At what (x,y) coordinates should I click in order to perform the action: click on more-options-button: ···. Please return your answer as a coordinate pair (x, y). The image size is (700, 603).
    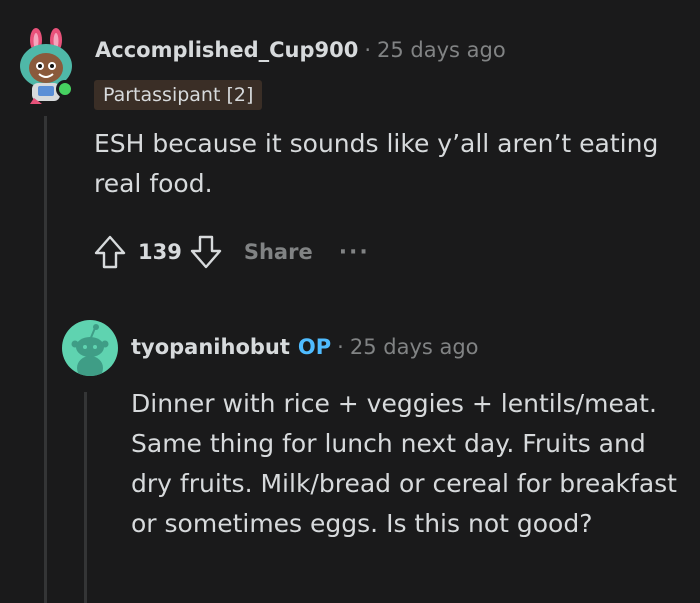
    Looking at the image, I should click on (354, 252).